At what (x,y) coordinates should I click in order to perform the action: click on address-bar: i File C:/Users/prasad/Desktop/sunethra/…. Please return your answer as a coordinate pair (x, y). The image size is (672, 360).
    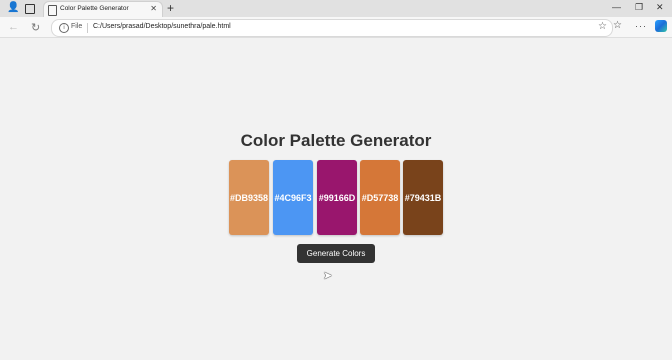
    Looking at the image, I should click on (332, 28).